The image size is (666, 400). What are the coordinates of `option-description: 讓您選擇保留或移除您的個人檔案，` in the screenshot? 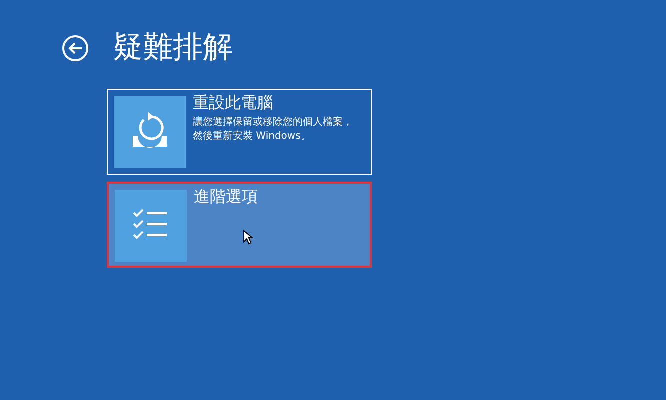 It's located at (273, 123).